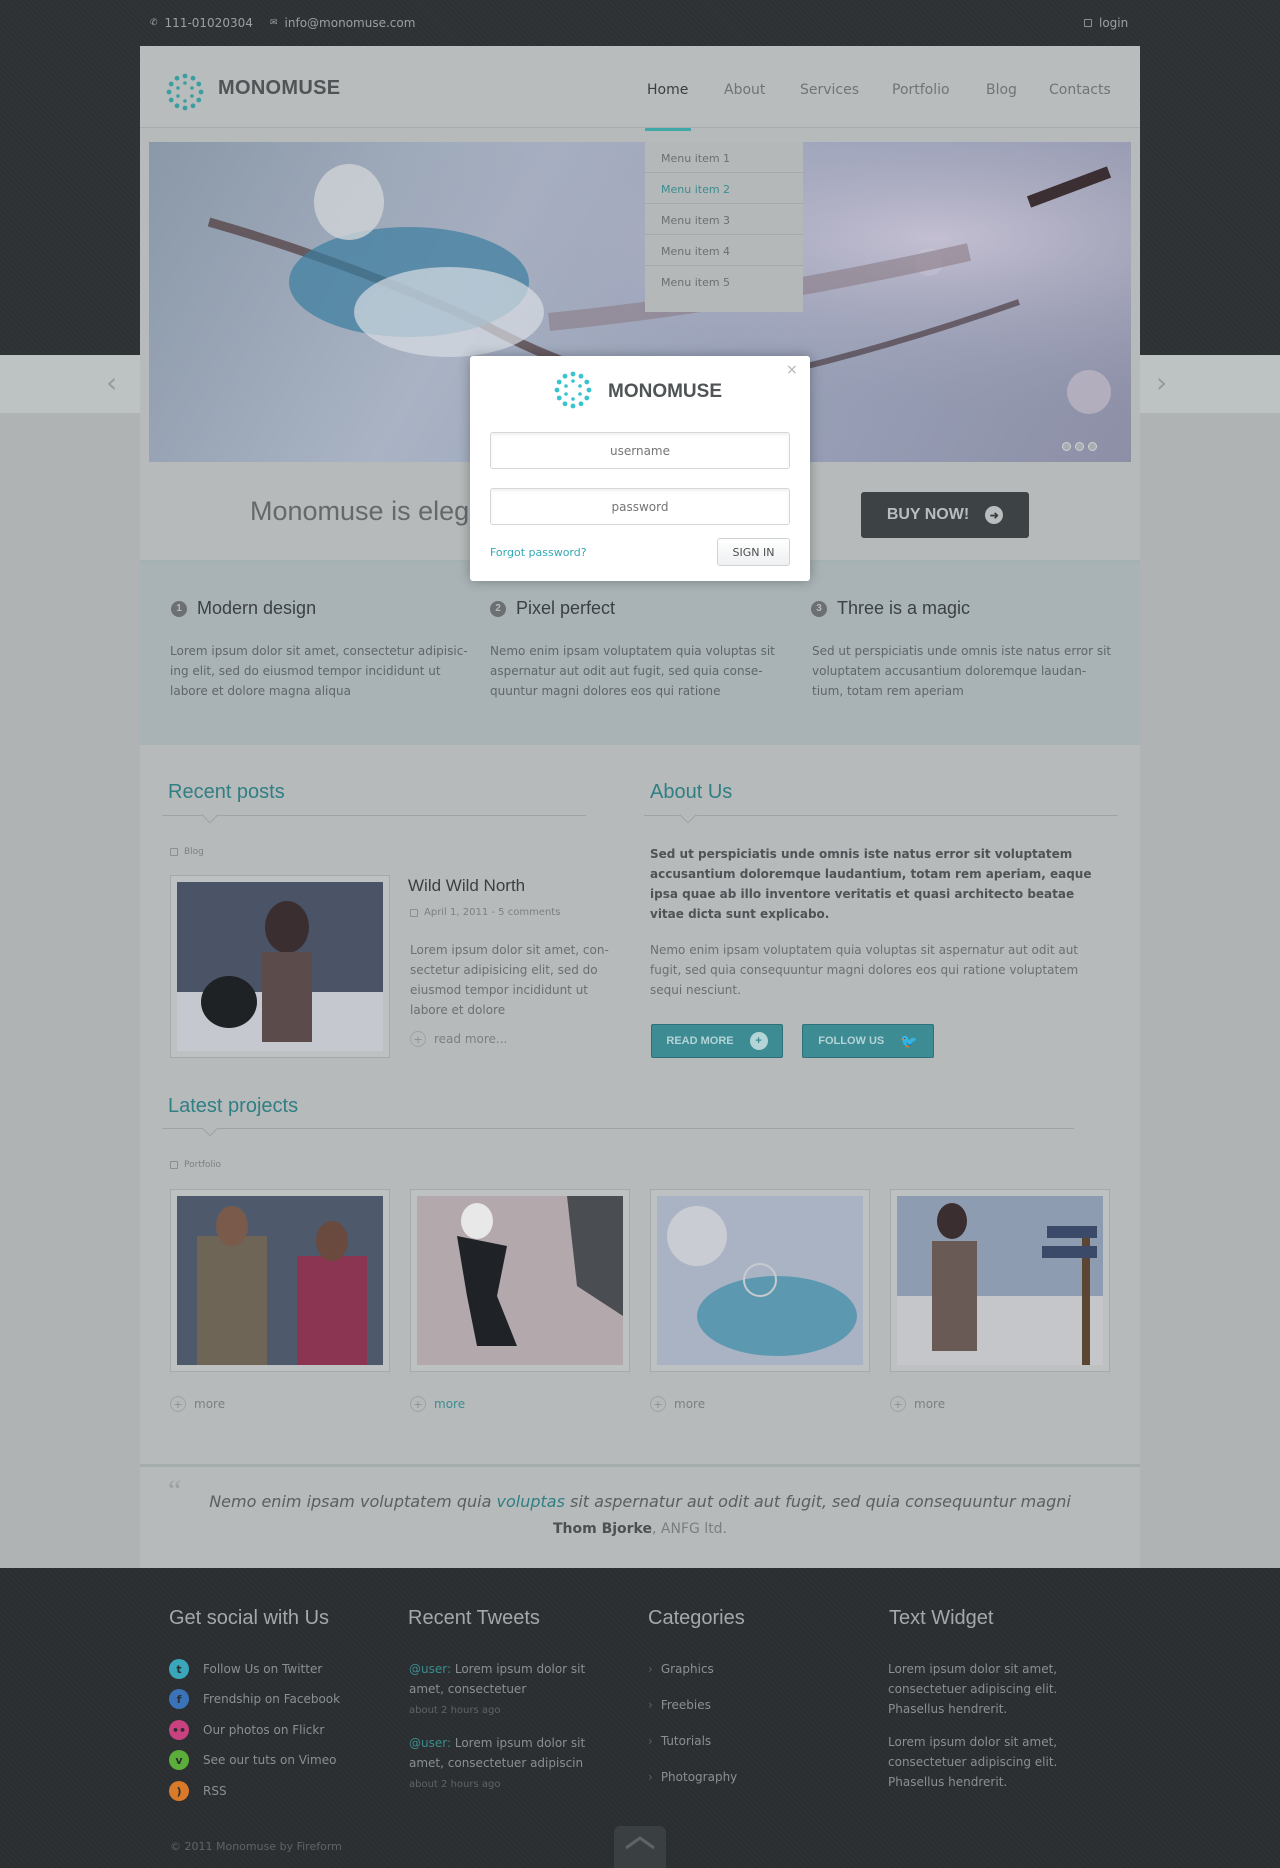 The image size is (1280, 1868). I want to click on social-link: f Frendship on Facebook, so click(254, 1699).